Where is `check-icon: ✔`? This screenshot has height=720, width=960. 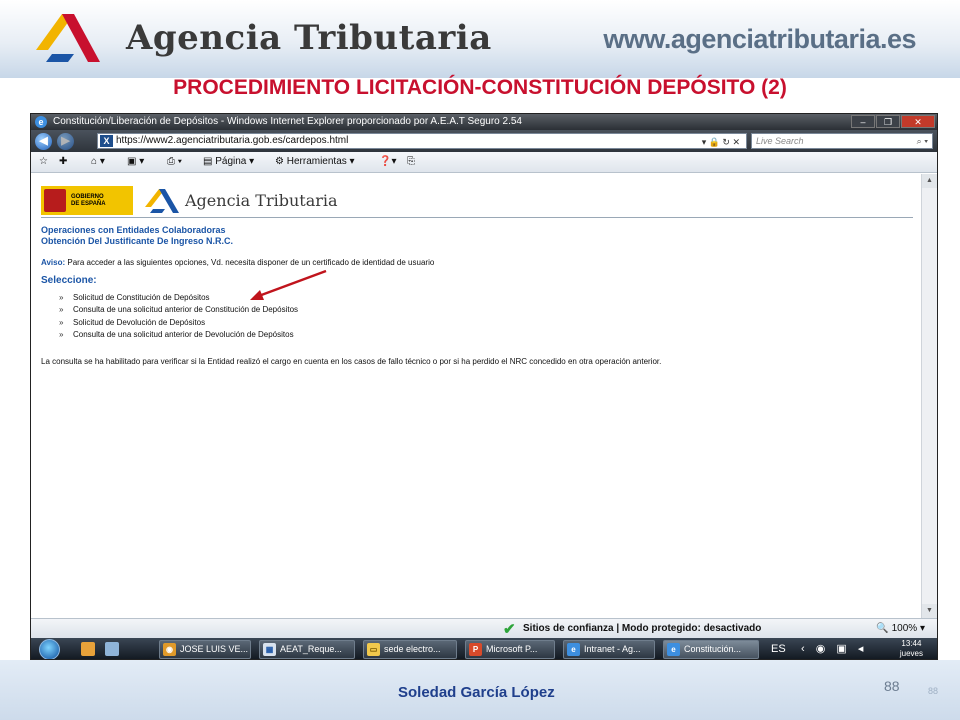 check-icon: ✔ is located at coordinates (509, 629).